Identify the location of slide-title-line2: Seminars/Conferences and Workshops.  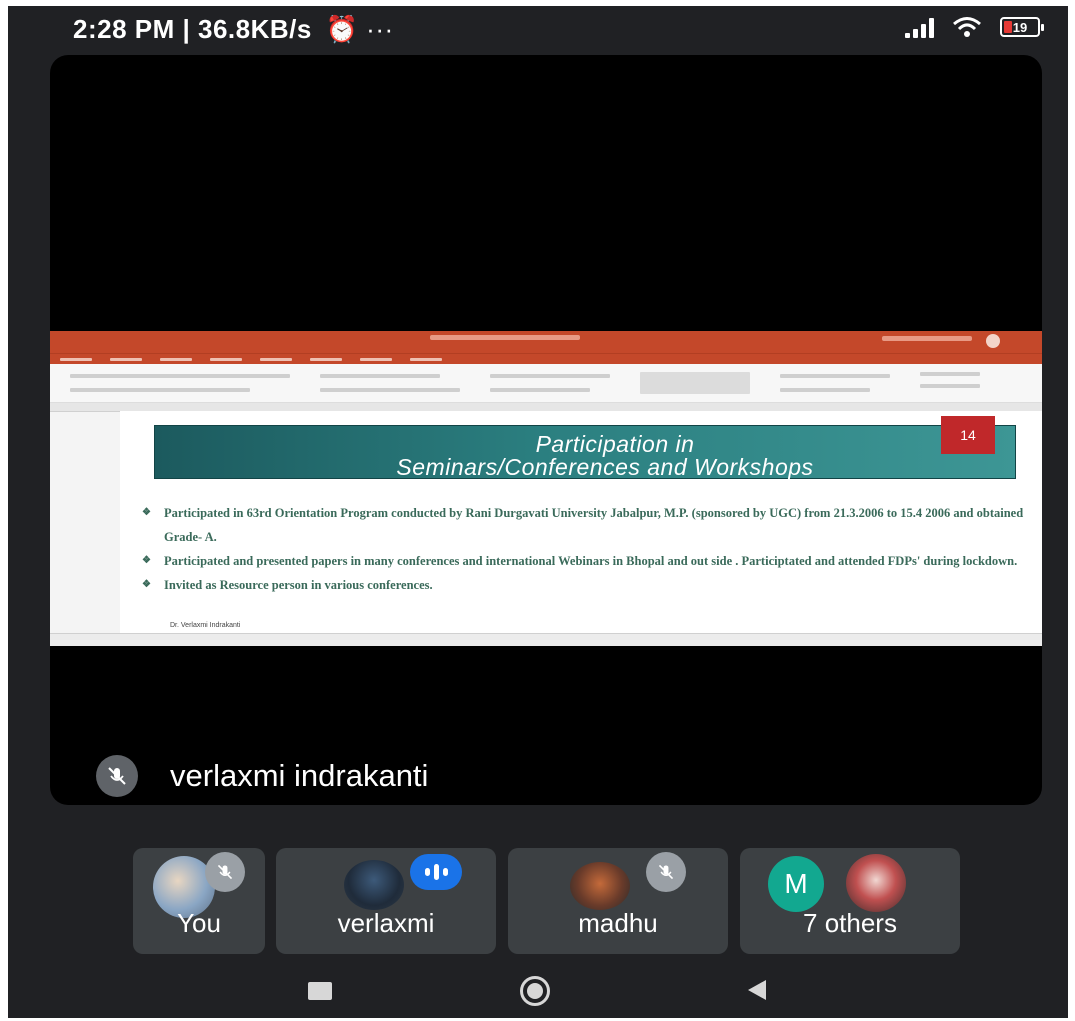
(605, 467).